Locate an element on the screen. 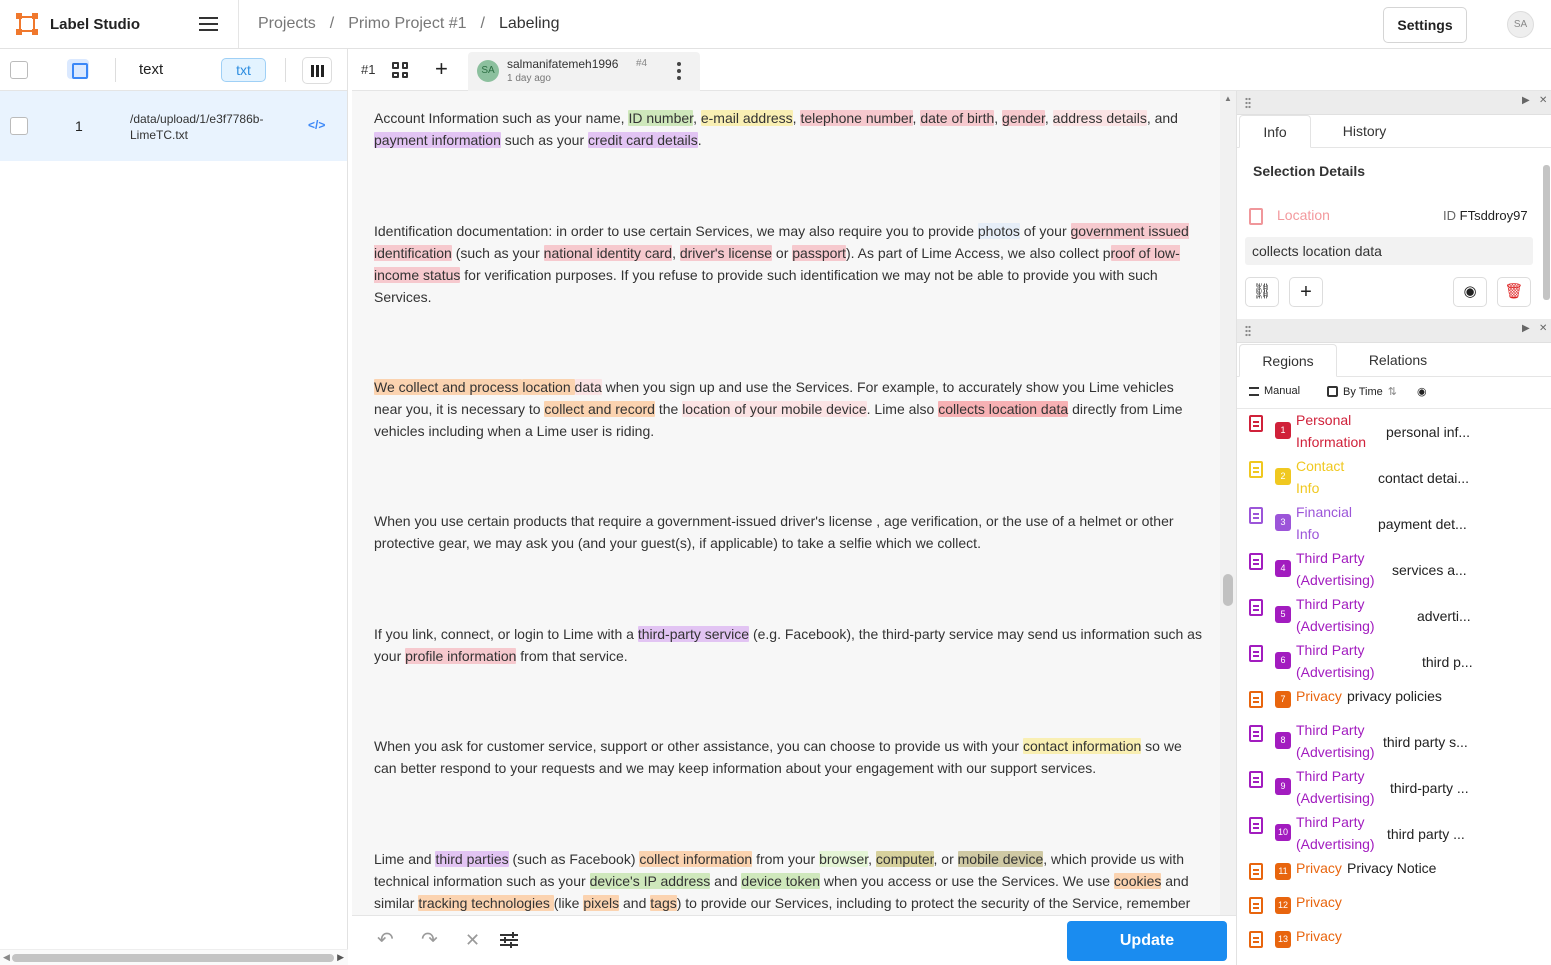  visibility-all-icon: ◉ is located at coordinates (1422, 391).